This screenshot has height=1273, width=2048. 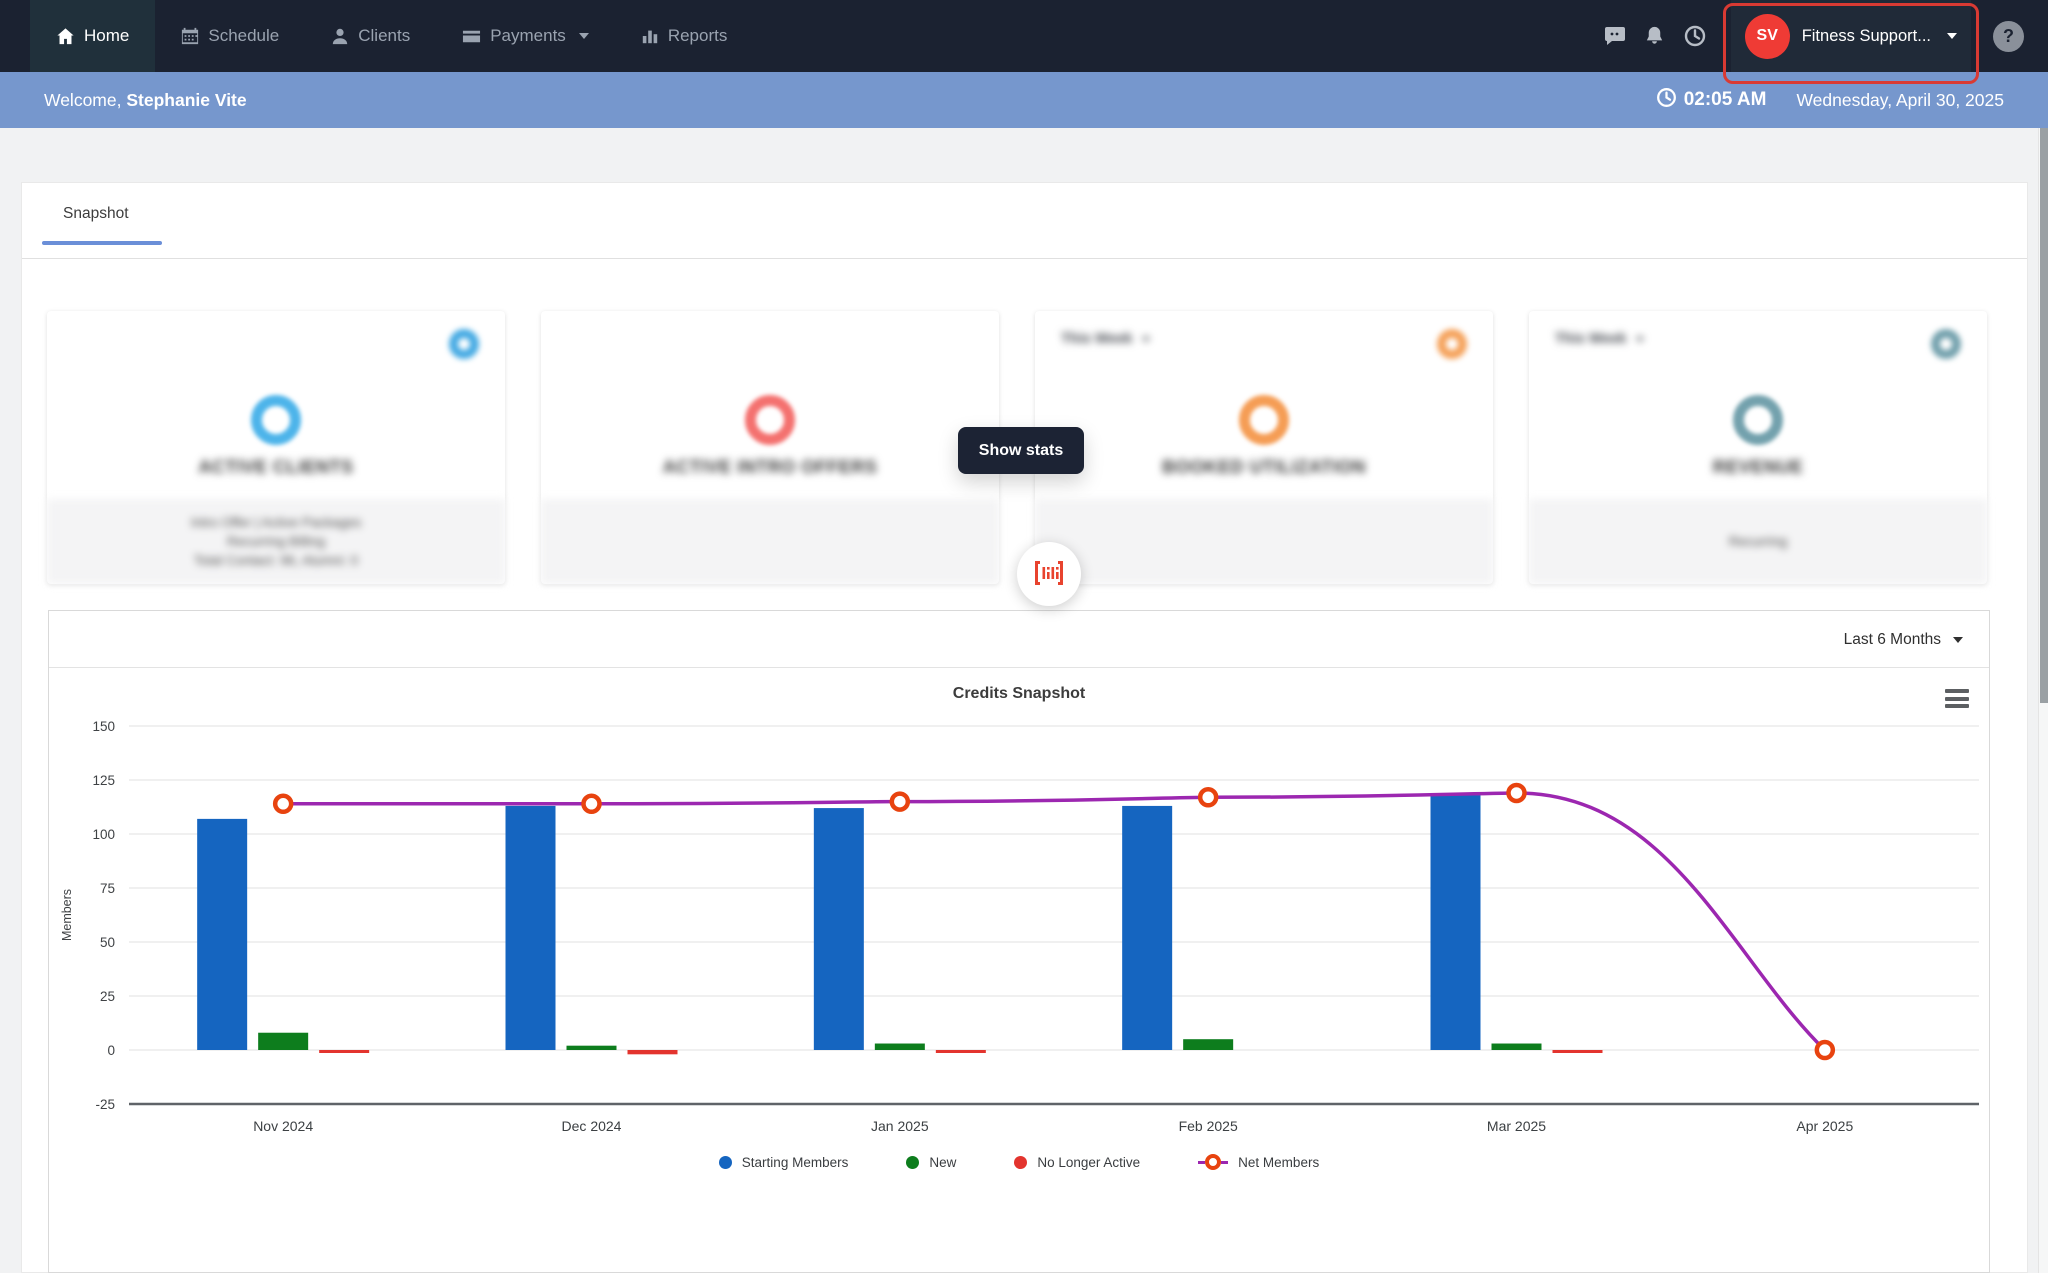 I want to click on stat-card-title: ACTIVE INTRO OFFERS, so click(x=770, y=467).